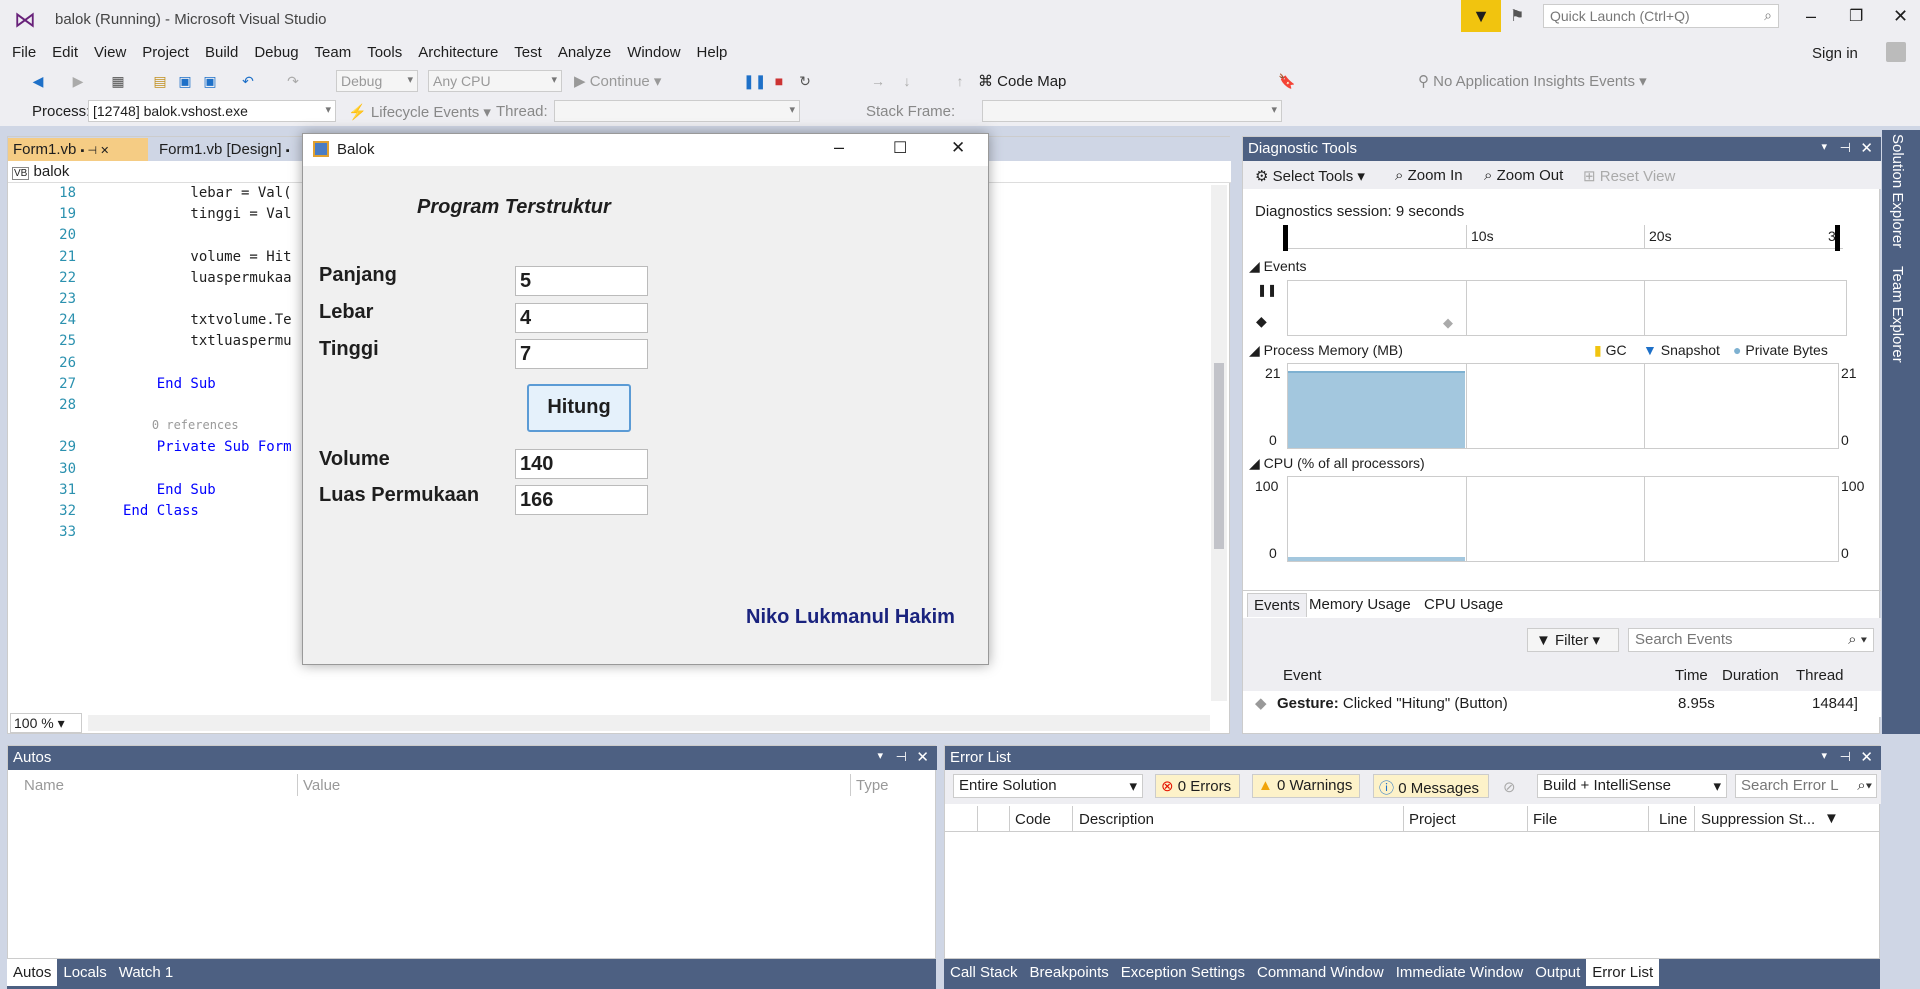 The width and height of the screenshot is (1920, 989). I want to click on warnings-filter-button: ▲ 0 Warnings, so click(1306, 786).